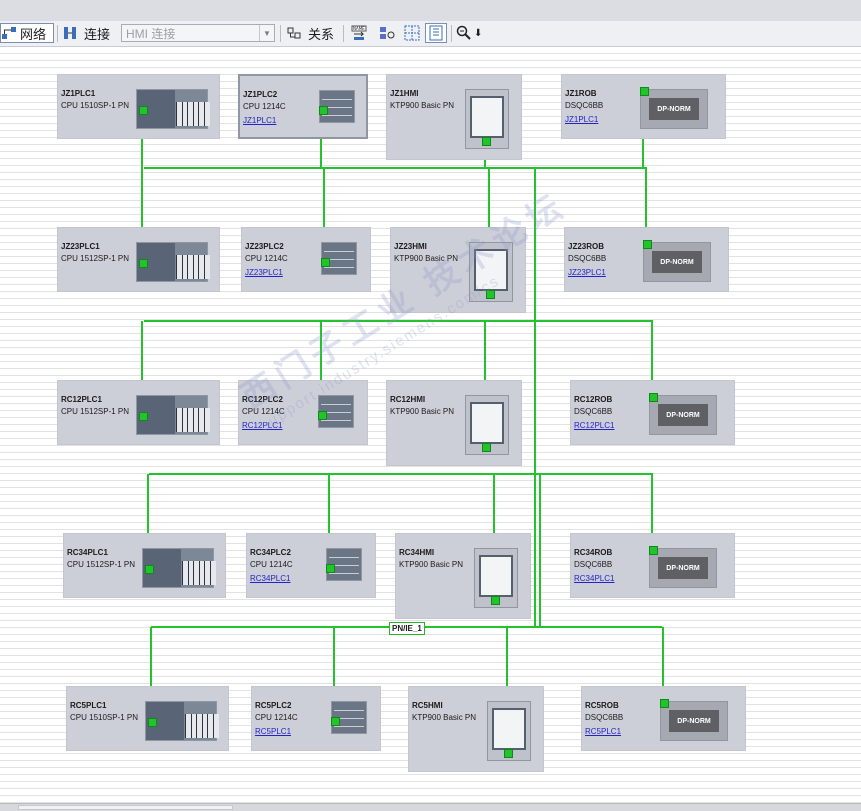 The height and width of the screenshot is (811, 861). I want to click on connection-type-select: HMI 连接 ▼, so click(198, 33).